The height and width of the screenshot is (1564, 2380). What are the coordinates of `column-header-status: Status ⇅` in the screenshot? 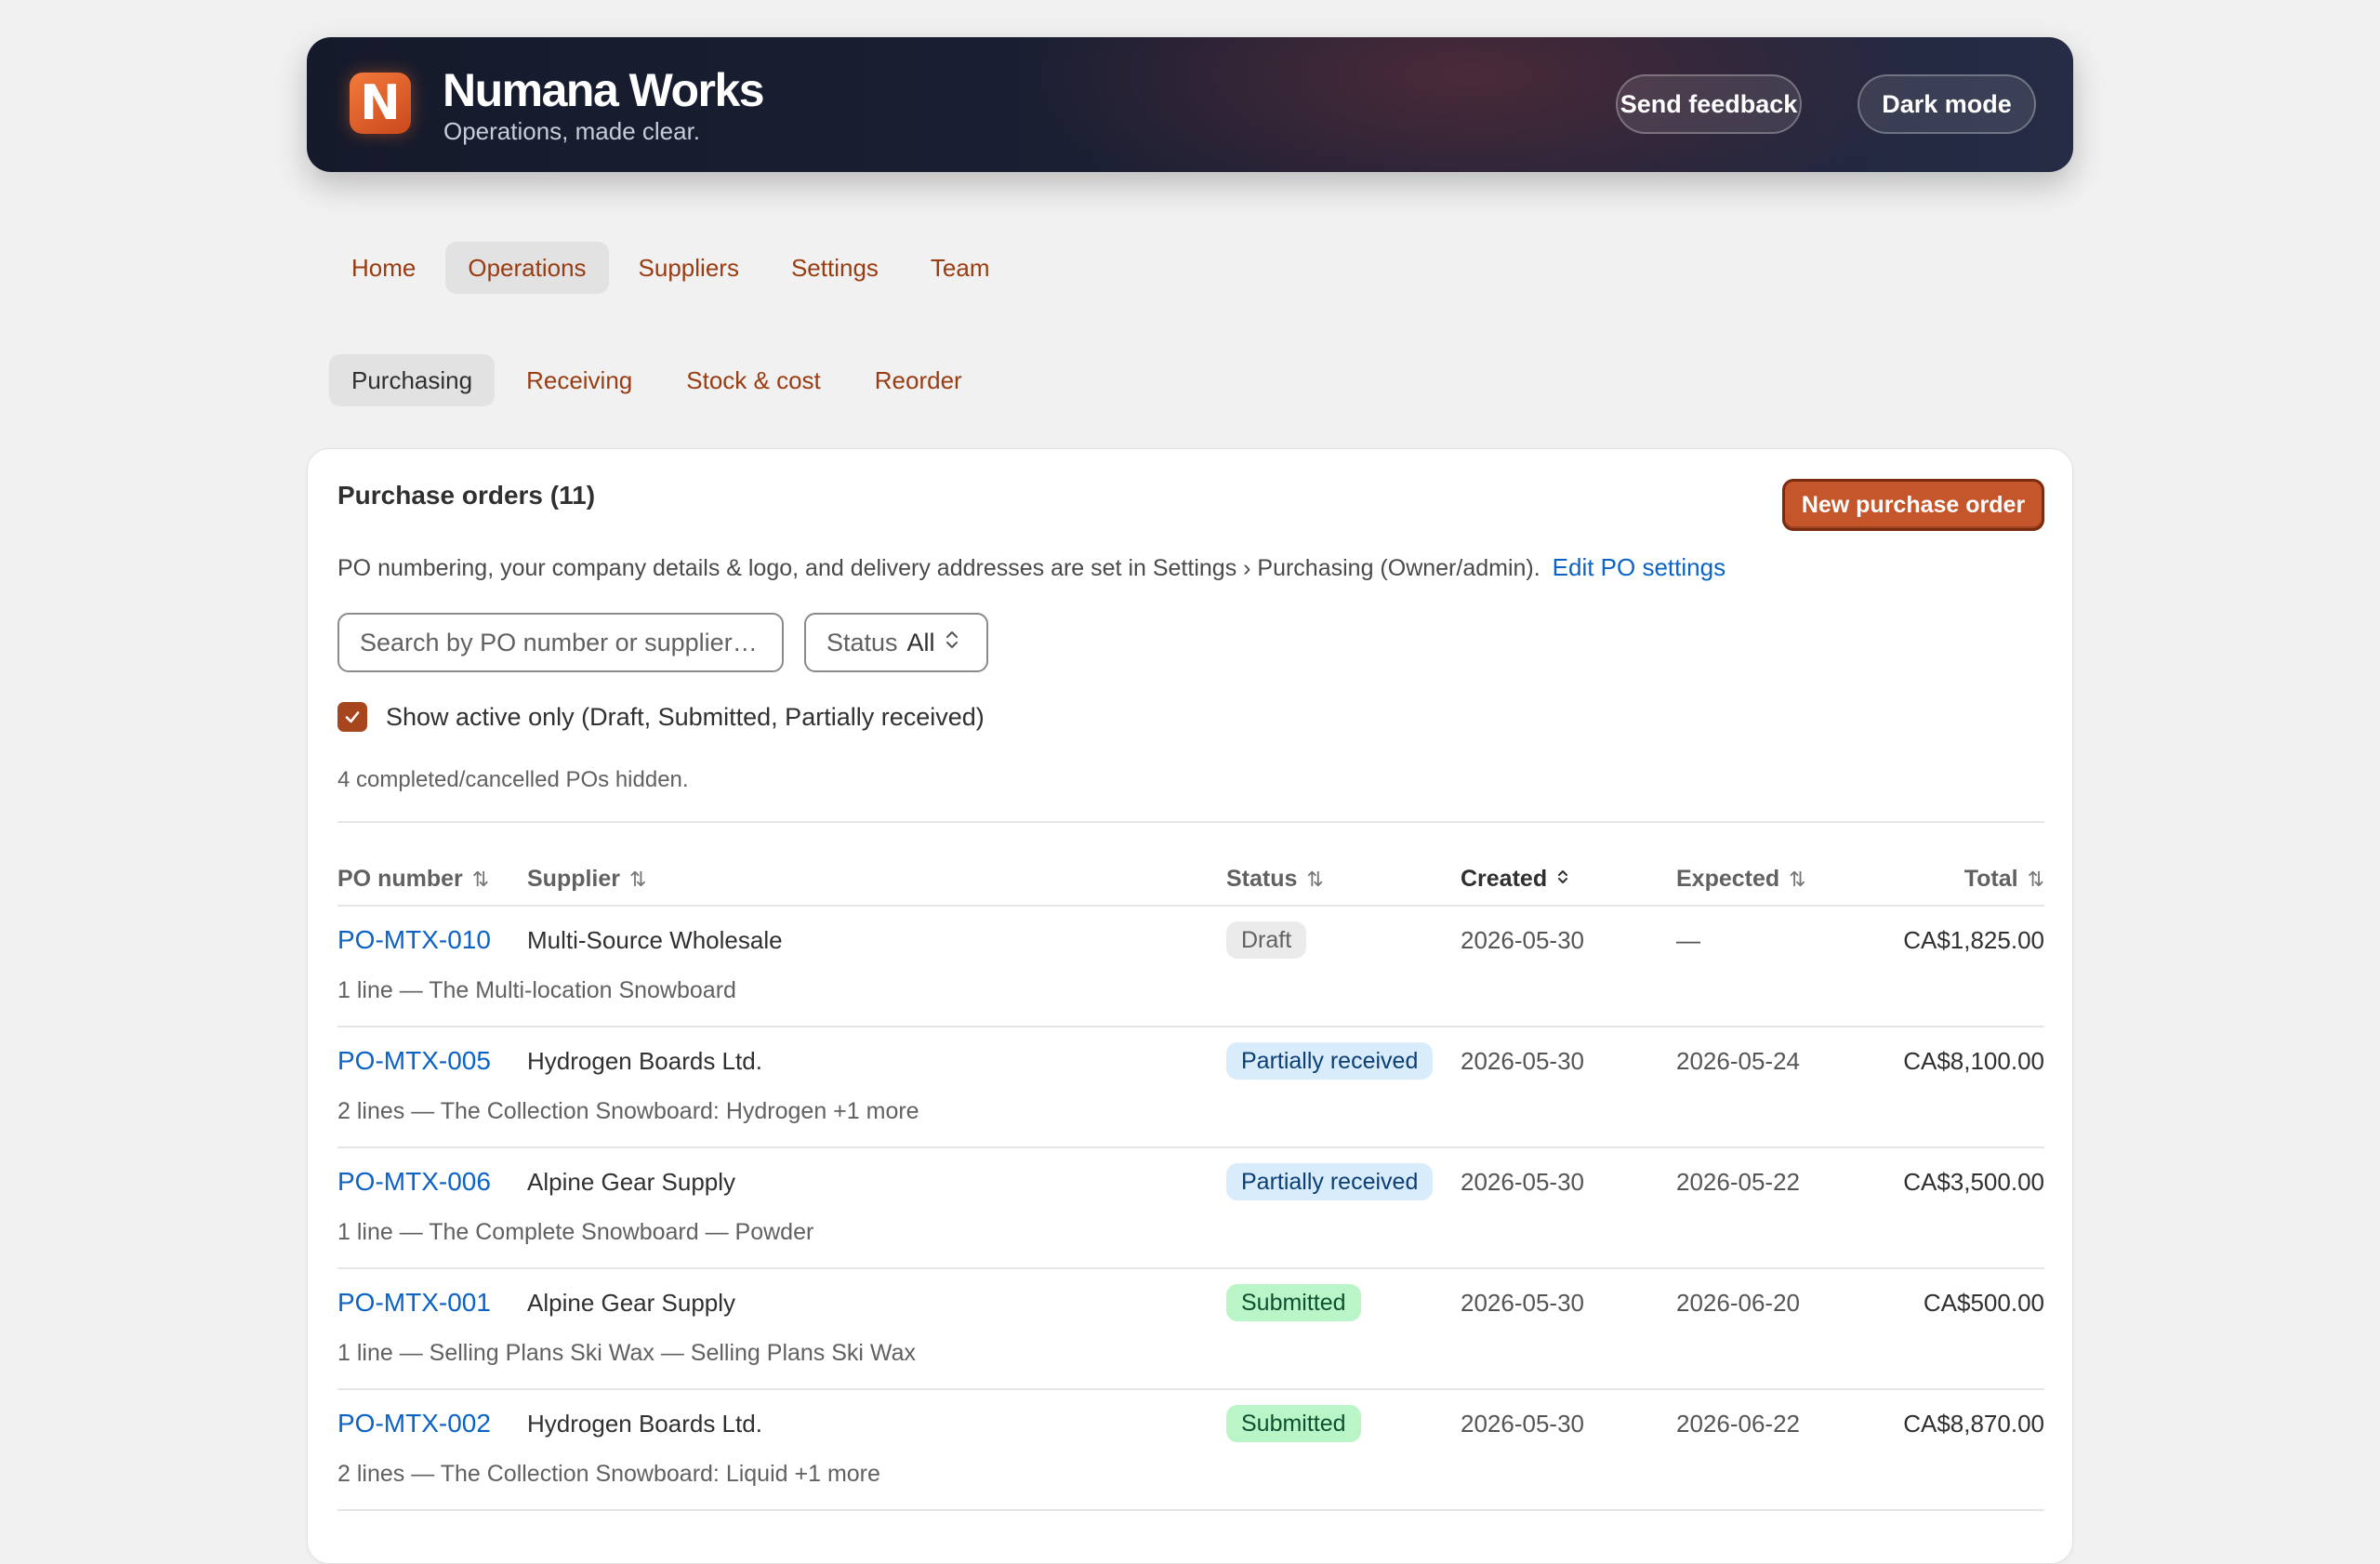 It's located at (1275, 879).